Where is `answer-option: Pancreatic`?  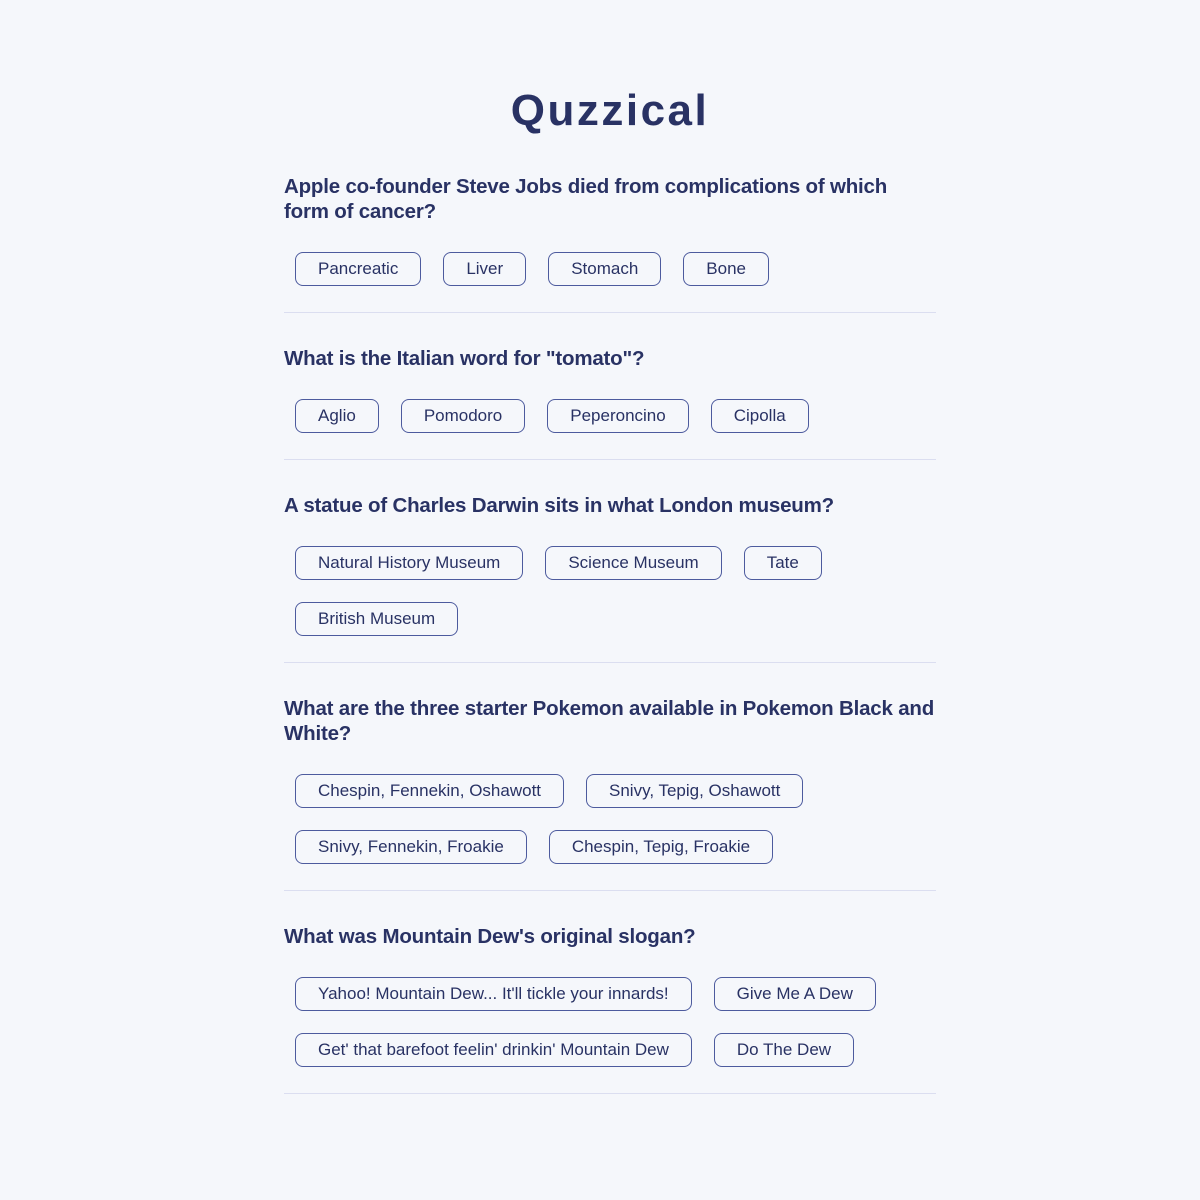
answer-option: Pancreatic is located at coordinates (358, 269).